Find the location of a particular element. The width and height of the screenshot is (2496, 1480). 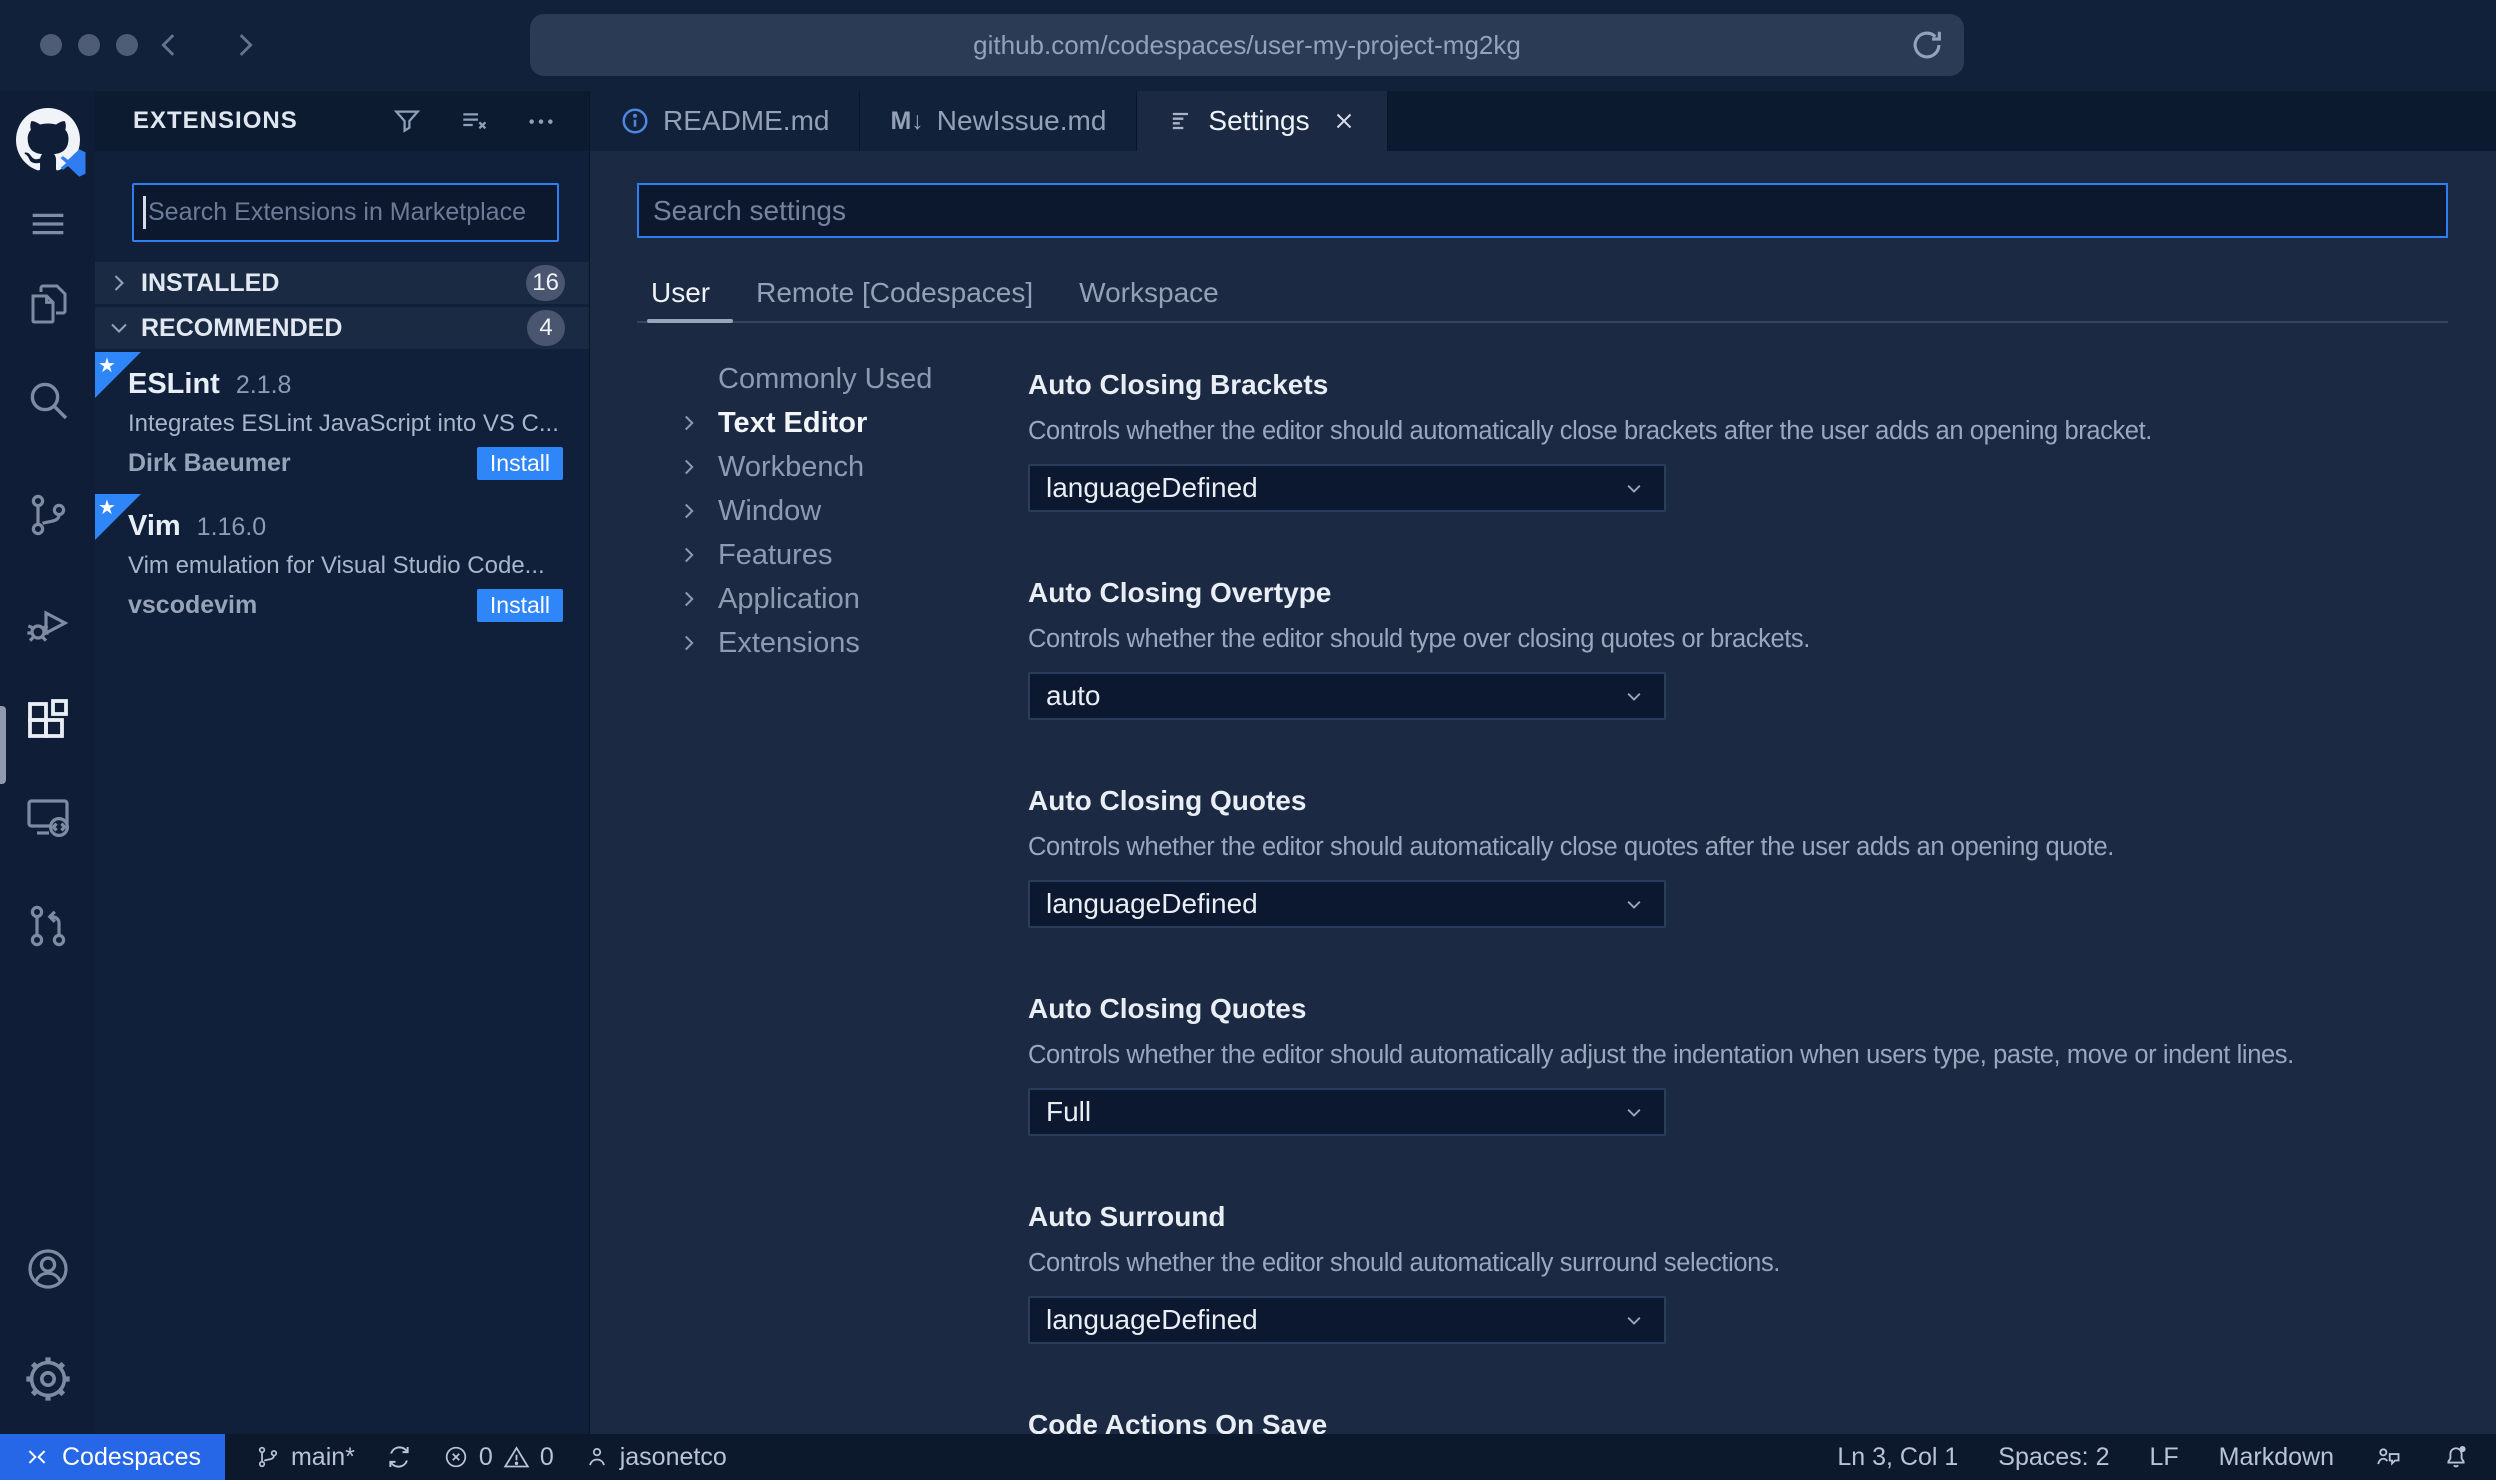

setting-title: Auto Closing Overtype is located at coordinates (1180, 592).